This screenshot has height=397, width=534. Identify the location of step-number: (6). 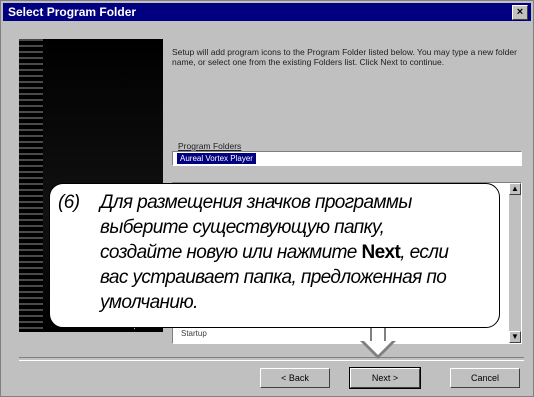
(69, 202).